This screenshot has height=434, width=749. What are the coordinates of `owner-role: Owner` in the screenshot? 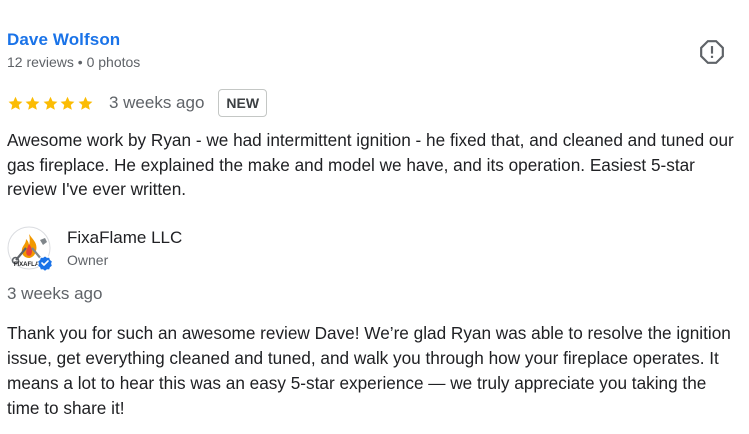 It's located at (88, 260).